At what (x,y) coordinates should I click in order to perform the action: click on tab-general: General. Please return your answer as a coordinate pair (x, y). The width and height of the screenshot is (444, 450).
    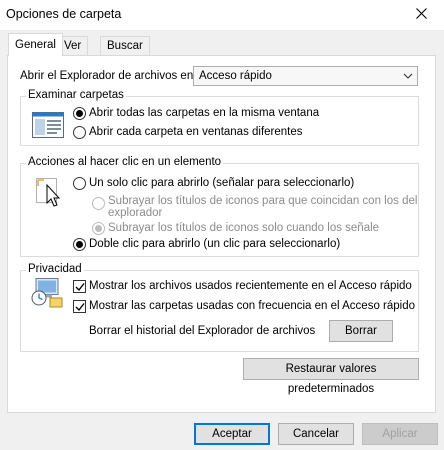
    Looking at the image, I should click on (35, 44).